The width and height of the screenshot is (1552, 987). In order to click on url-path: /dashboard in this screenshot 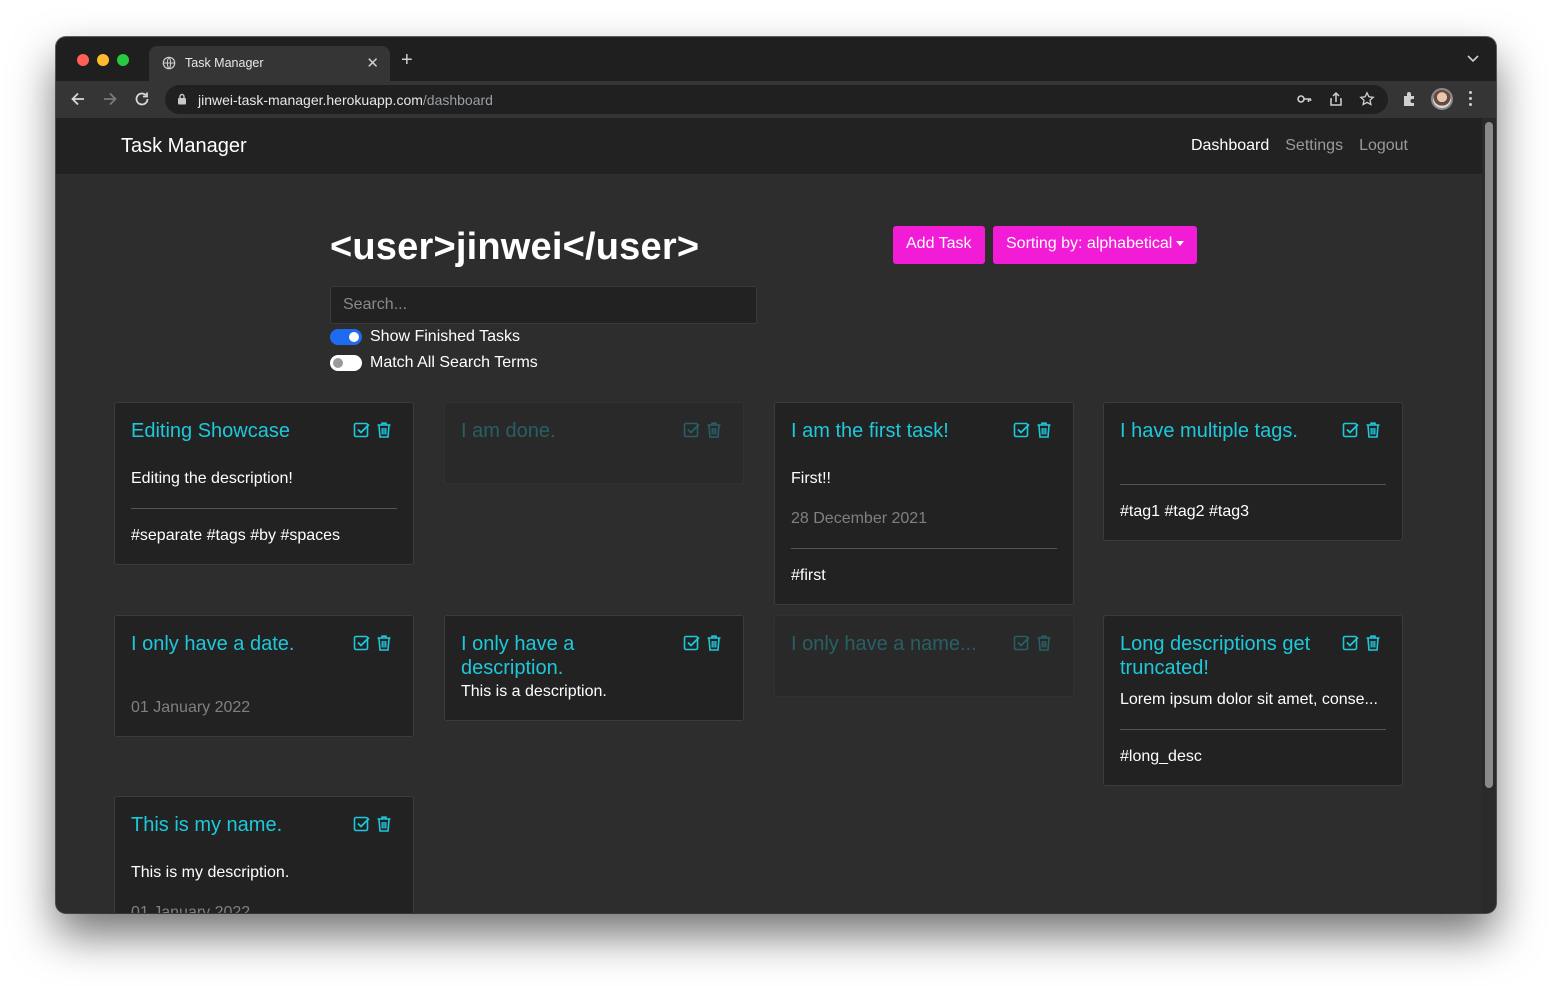, I will do `click(457, 100)`.